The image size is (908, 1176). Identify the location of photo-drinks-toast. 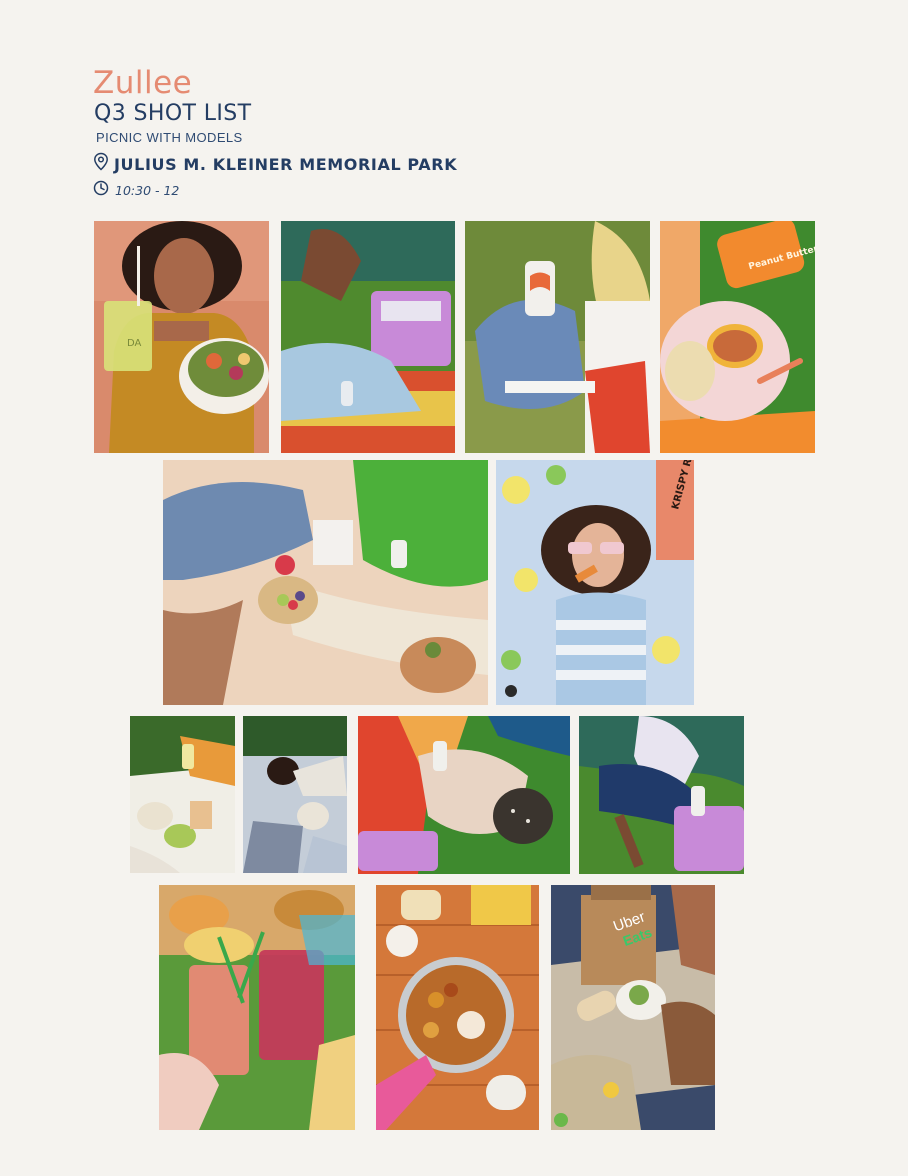
(257, 1007).